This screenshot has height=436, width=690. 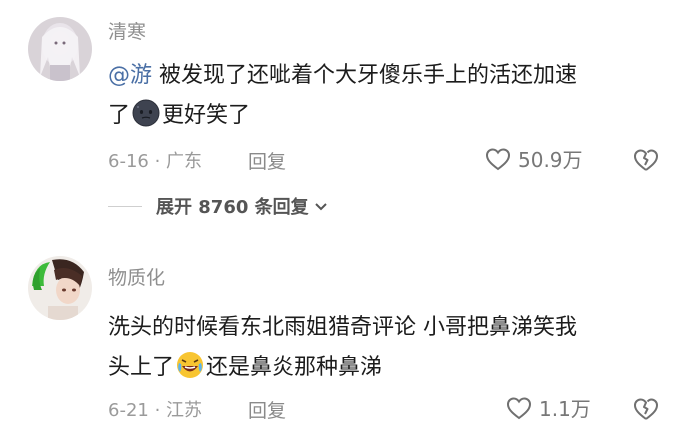 What do you see at coordinates (320, 207) in the screenshot?
I see `chevron-down-icon` at bounding box center [320, 207].